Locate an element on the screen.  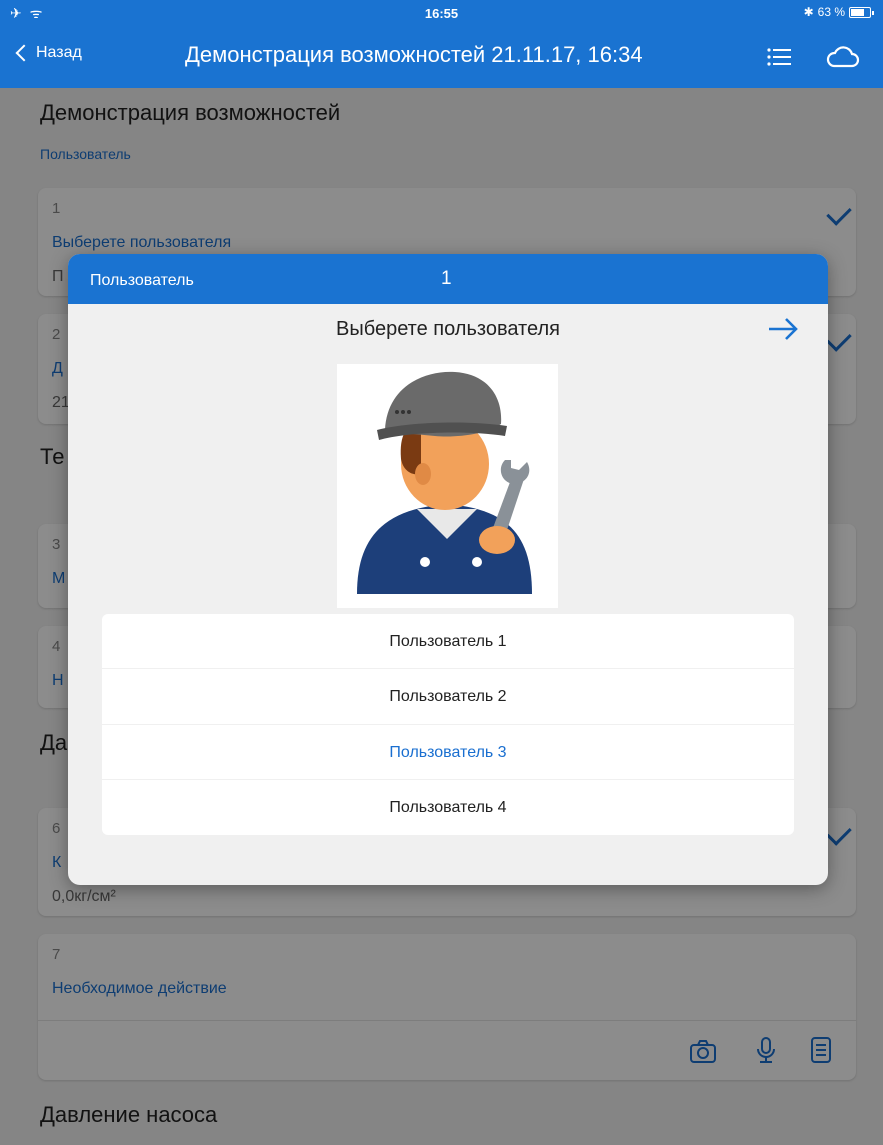
status-bar: ✈ ᯤ 16:55 ✱ 63 % is located at coordinates (441, 14).